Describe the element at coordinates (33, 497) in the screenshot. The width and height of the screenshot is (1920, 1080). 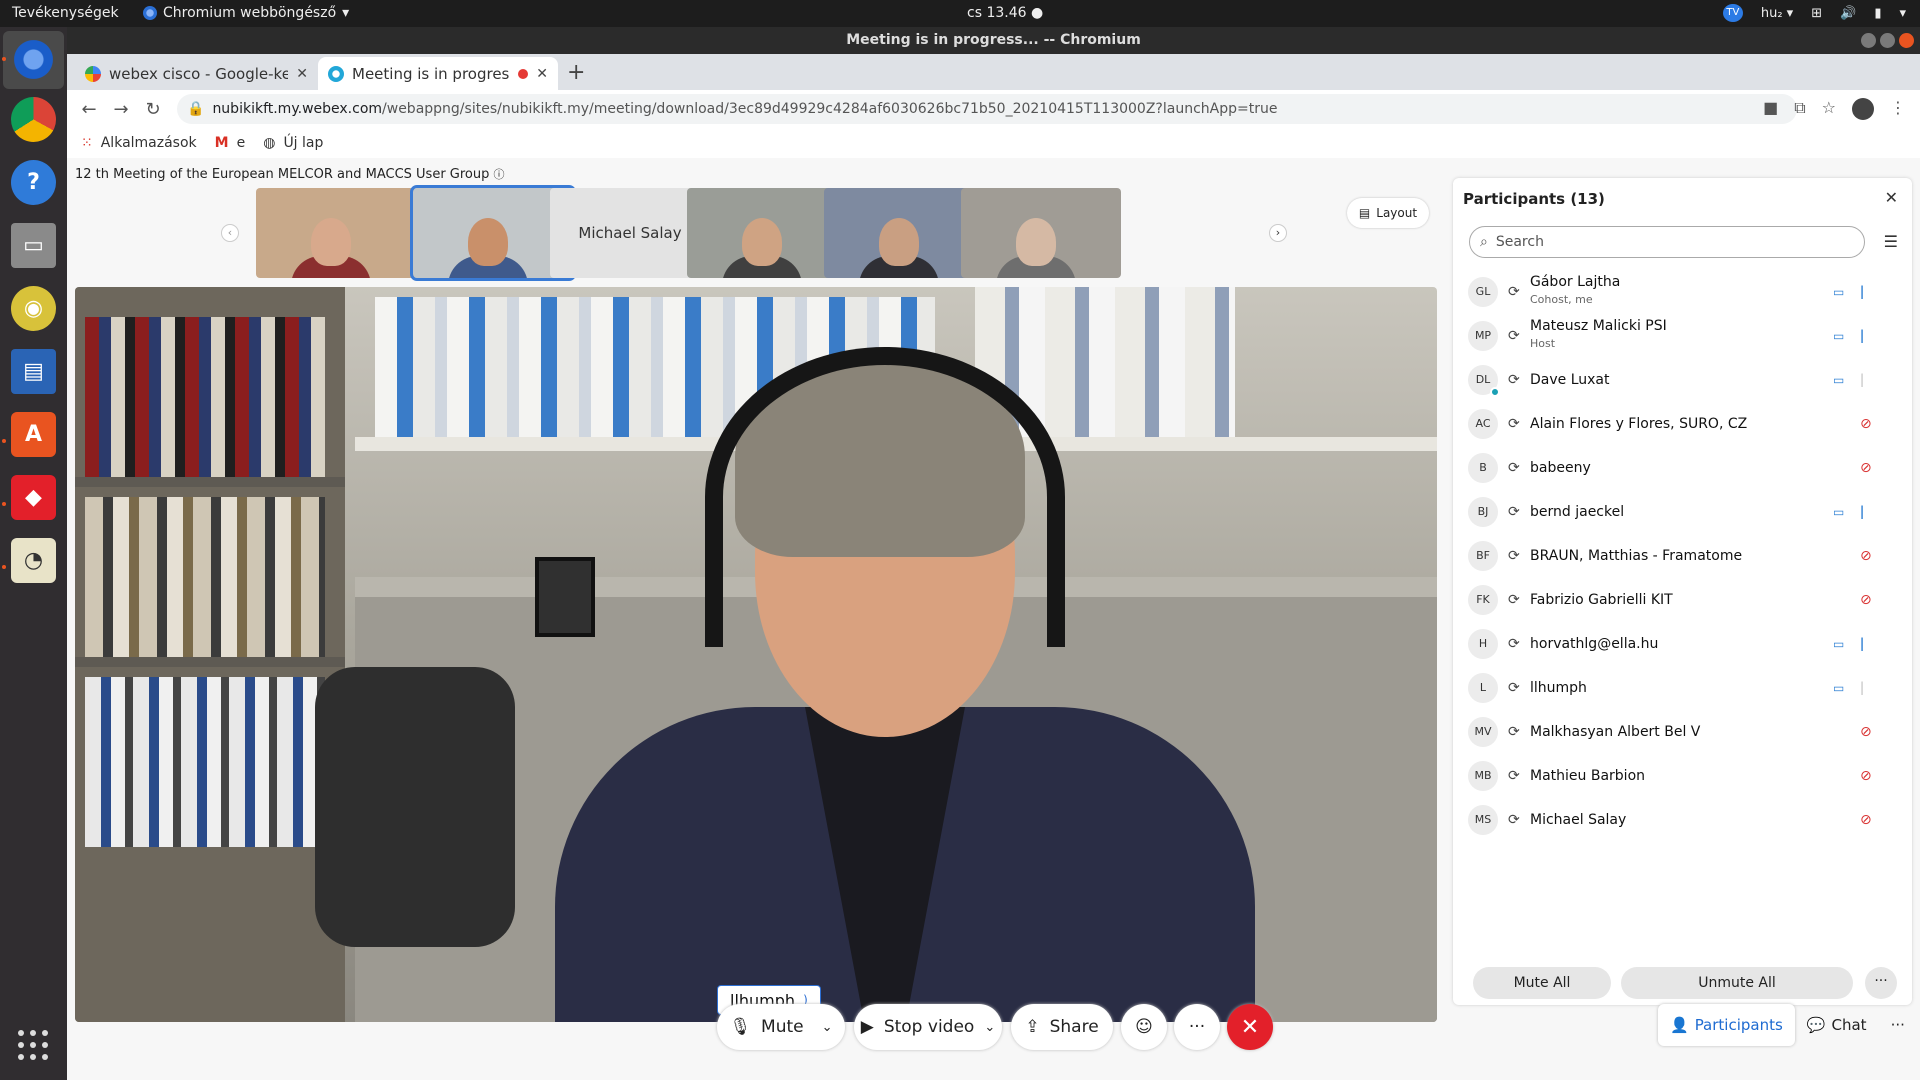
I see `dock-anydesk-icon: ◆` at that location.